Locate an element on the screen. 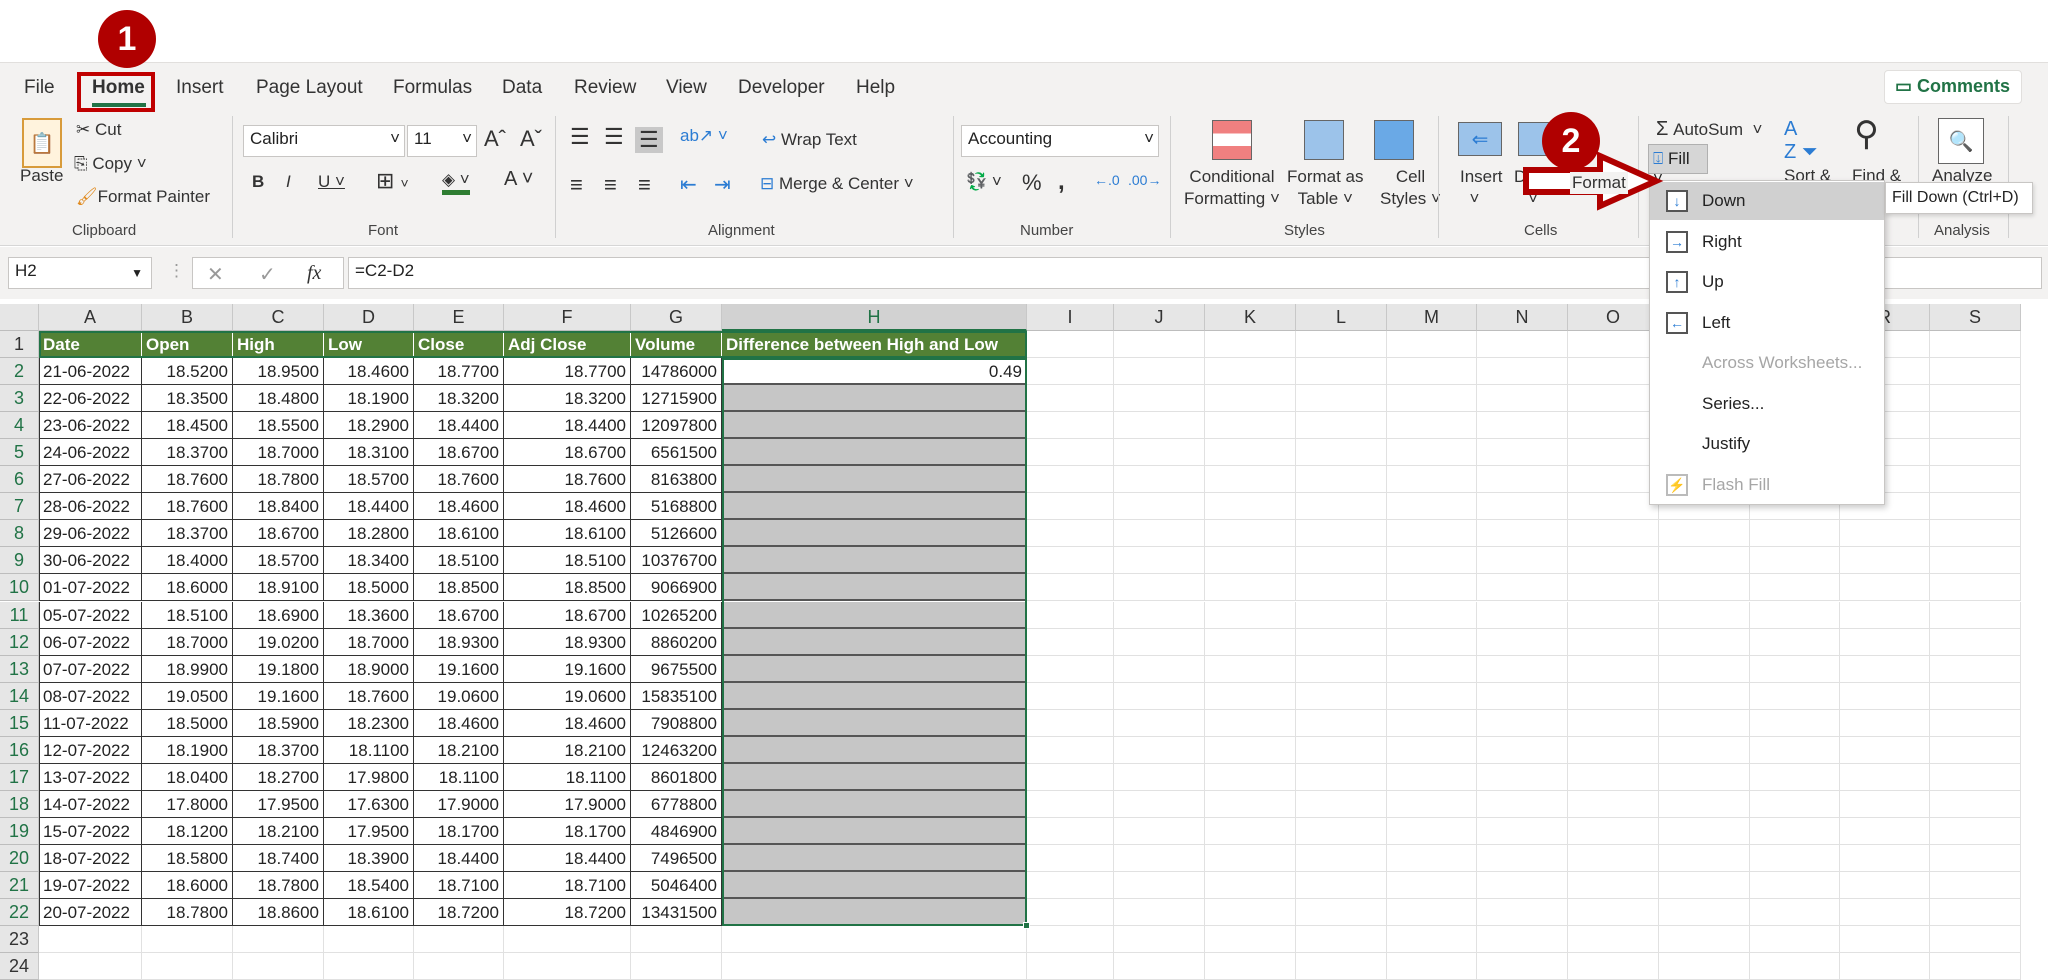 The width and height of the screenshot is (2048, 980). data-cell: 18.5000 is located at coordinates (187, 723).